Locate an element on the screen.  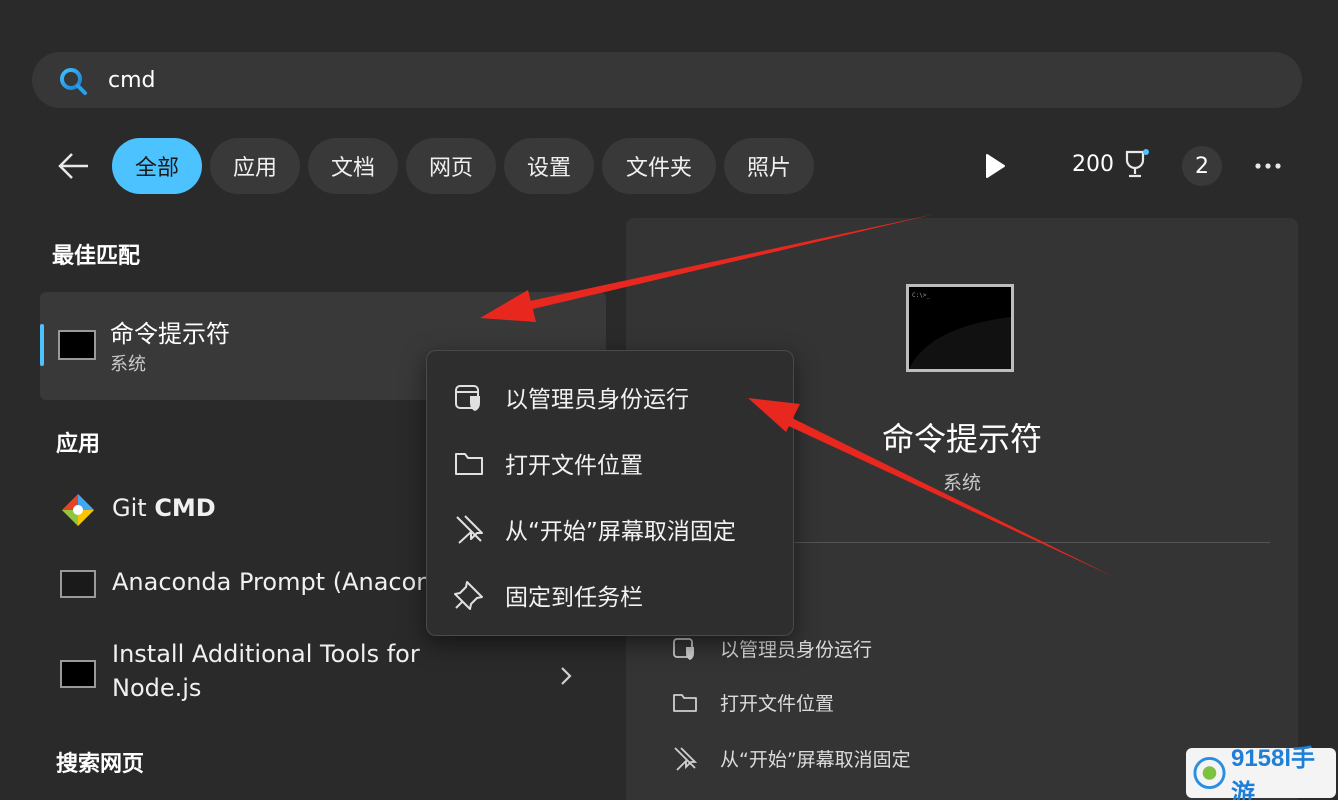
best-match-heading: 最佳匹配 is located at coordinates (96, 256).